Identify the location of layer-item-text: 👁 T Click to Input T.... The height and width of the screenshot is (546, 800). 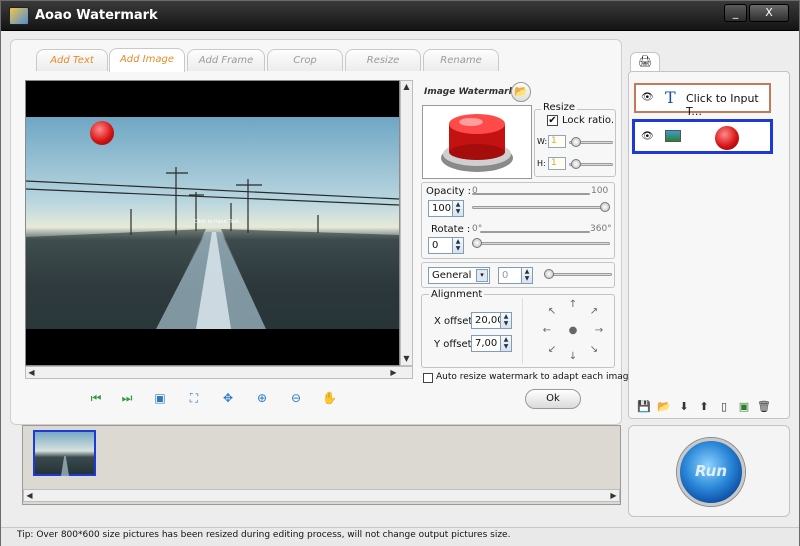
(702, 100).